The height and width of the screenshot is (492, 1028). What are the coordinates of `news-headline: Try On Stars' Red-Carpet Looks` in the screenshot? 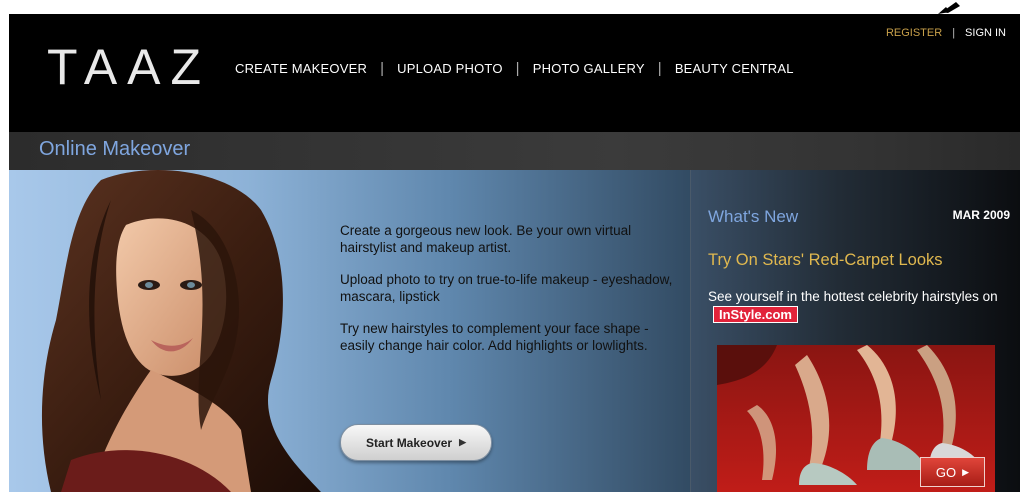 It's located at (825, 260).